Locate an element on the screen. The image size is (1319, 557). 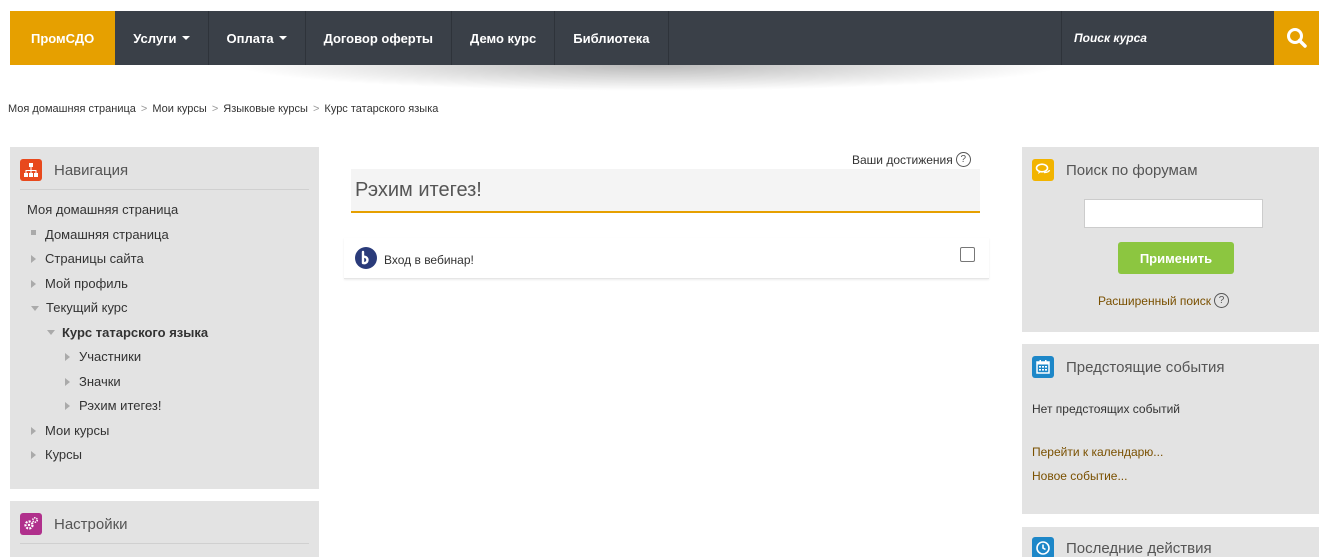
no-events-text: Нет предстоящих событий is located at coordinates (1106, 409).